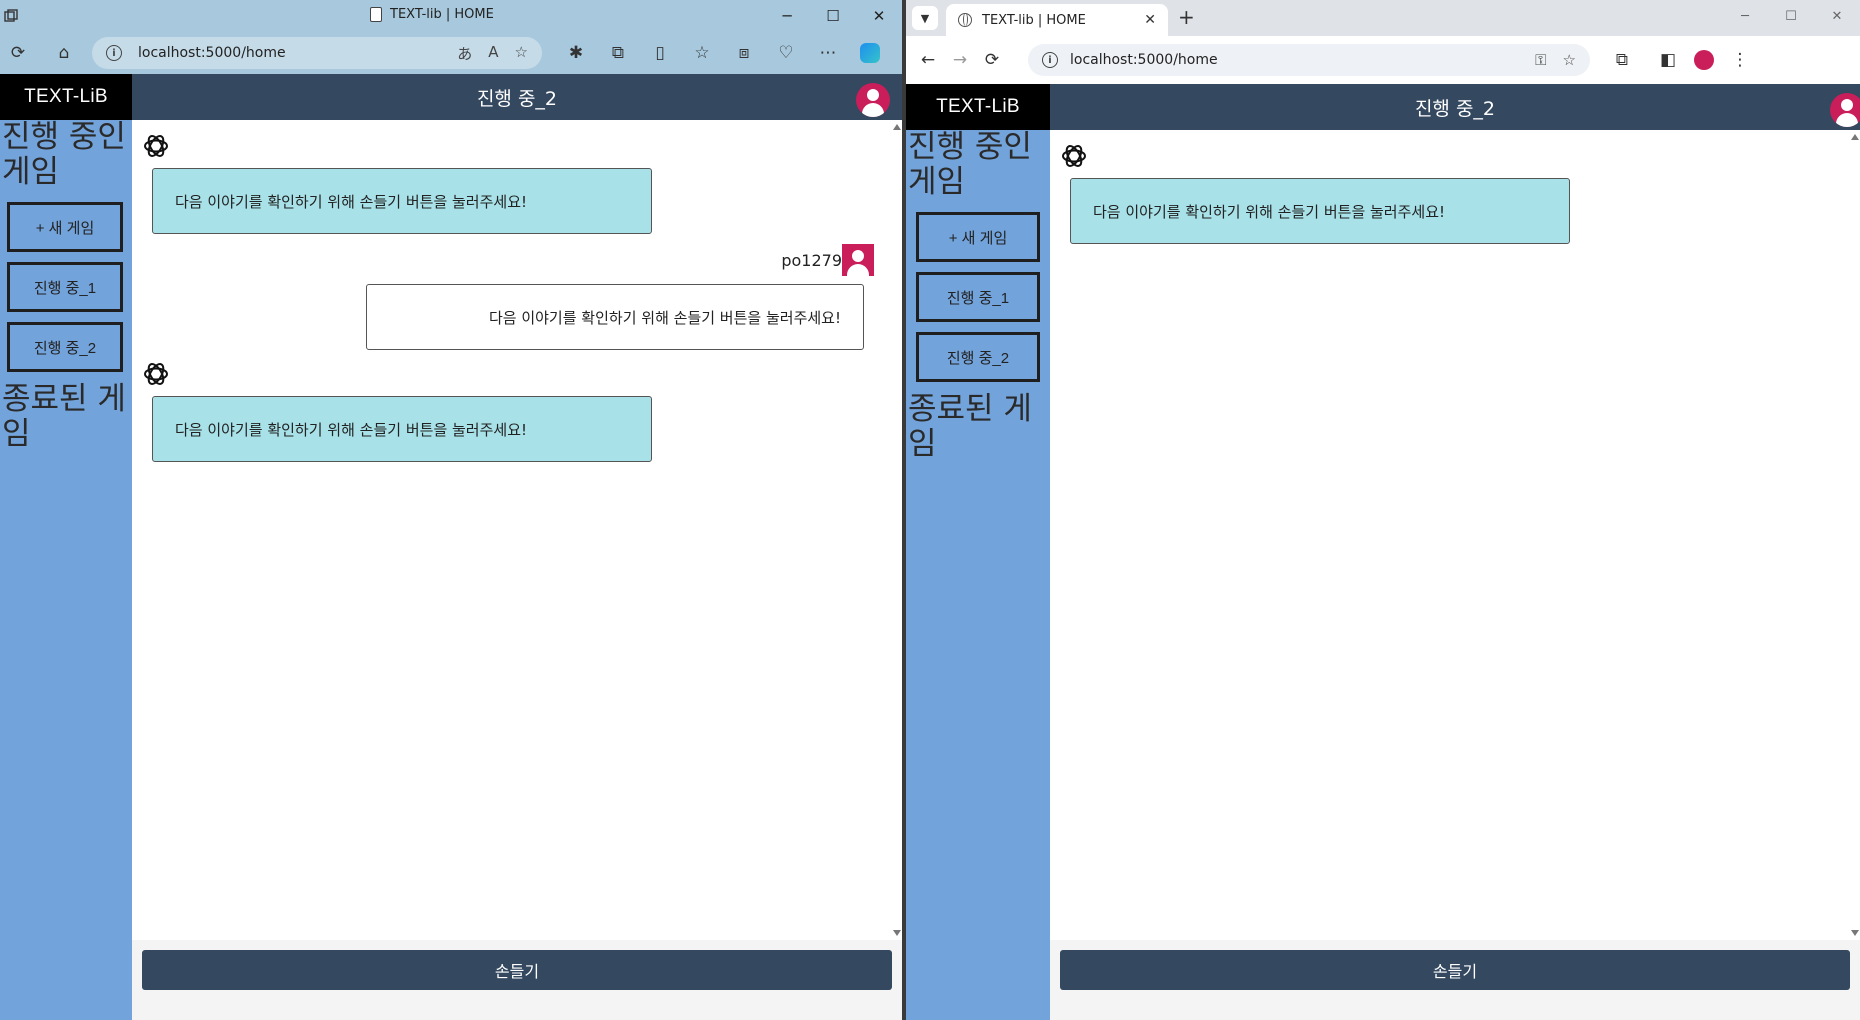  Describe the element at coordinates (858, 261) in the screenshot. I see `user-avatar-icon` at that location.